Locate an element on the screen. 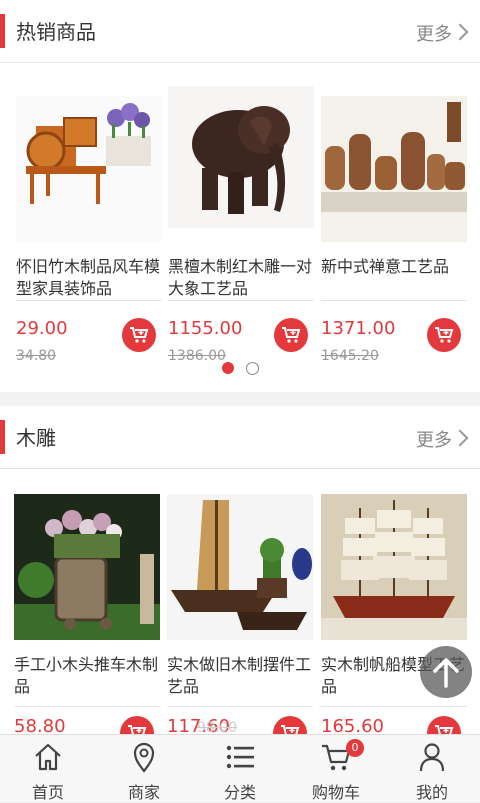 The height and width of the screenshot is (803, 480). pager-dot-active is located at coordinates (228, 368).